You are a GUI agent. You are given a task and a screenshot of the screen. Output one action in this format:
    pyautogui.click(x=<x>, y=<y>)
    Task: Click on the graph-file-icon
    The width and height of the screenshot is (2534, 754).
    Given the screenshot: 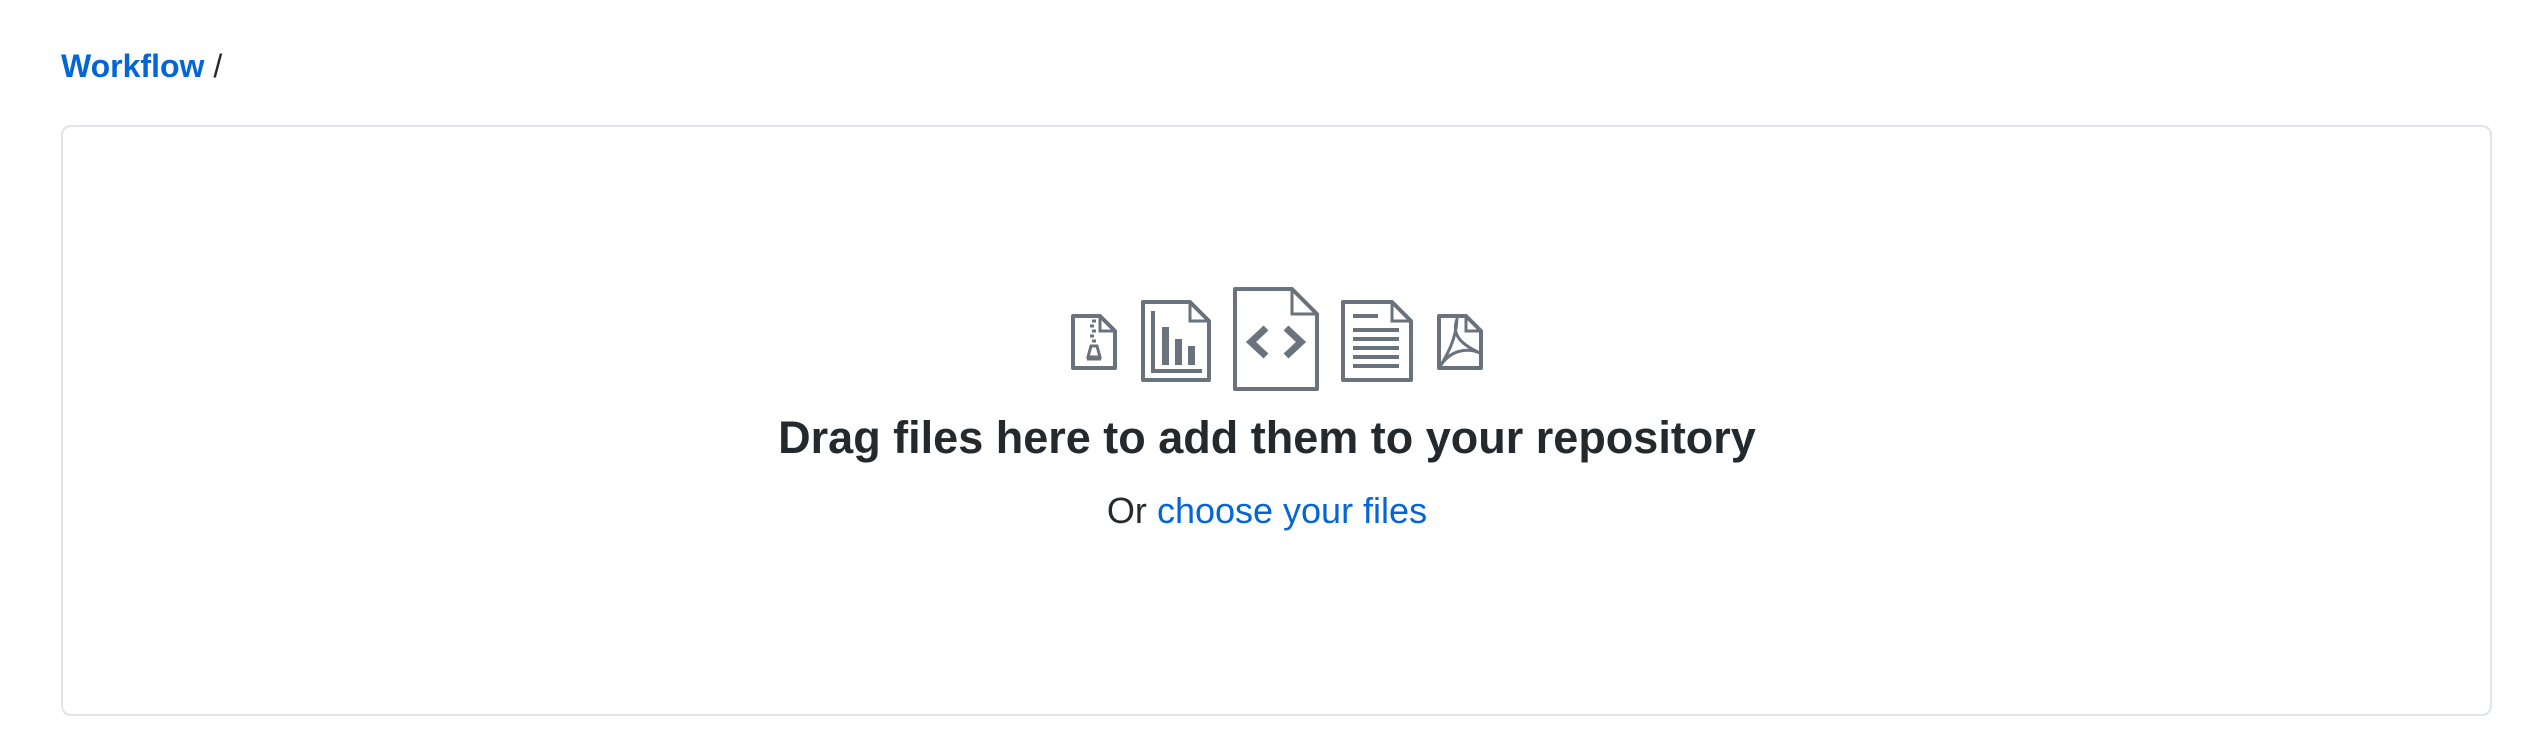 What is the action you would take?
    pyautogui.click(x=1176, y=341)
    